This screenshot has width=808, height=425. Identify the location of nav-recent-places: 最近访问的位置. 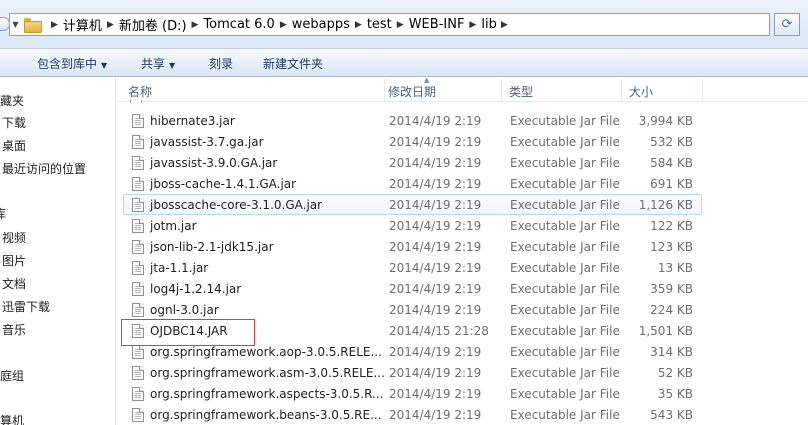
(44, 168).